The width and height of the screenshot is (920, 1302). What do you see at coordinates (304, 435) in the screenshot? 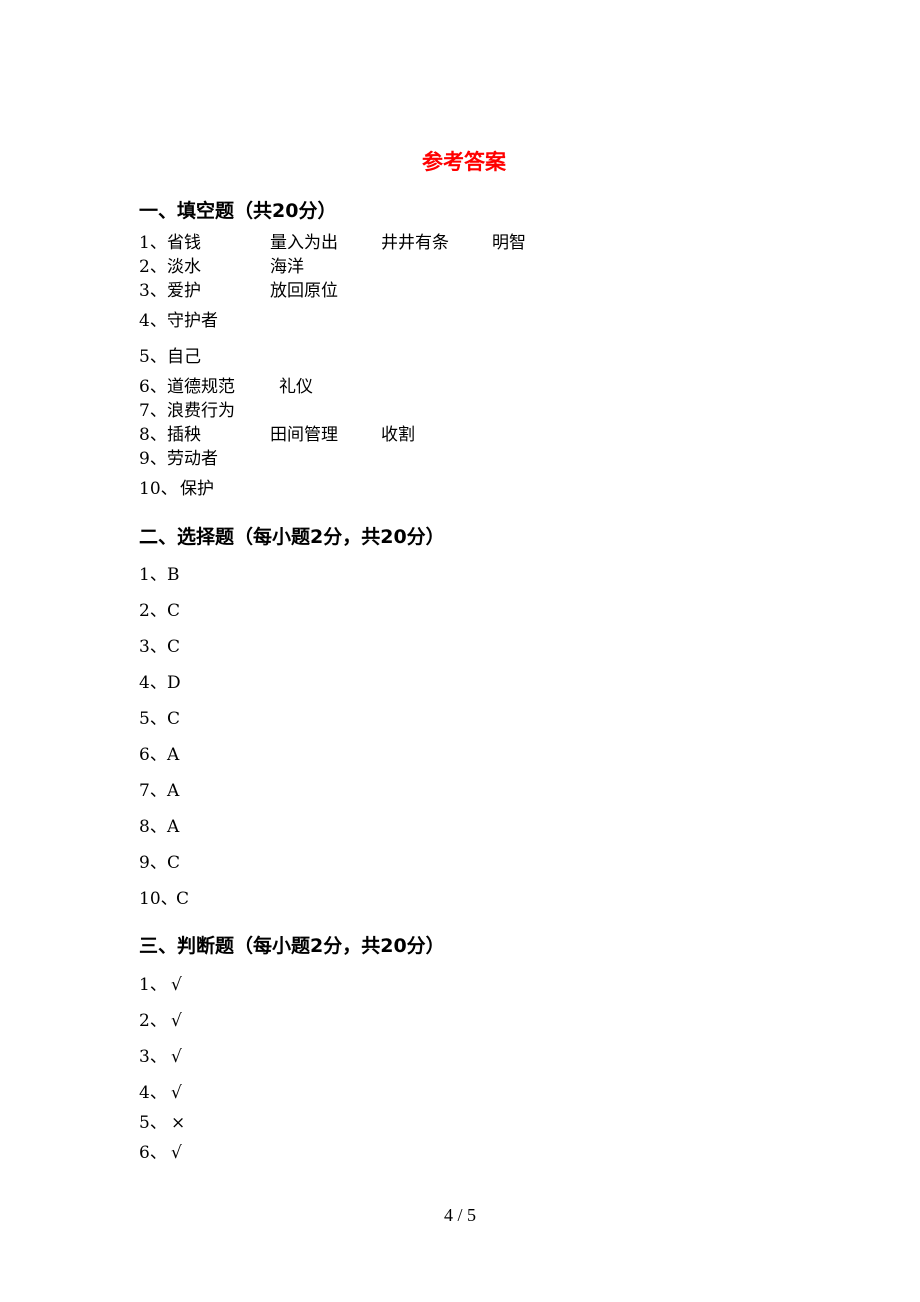
I see `answer-text: 田间管理` at bounding box center [304, 435].